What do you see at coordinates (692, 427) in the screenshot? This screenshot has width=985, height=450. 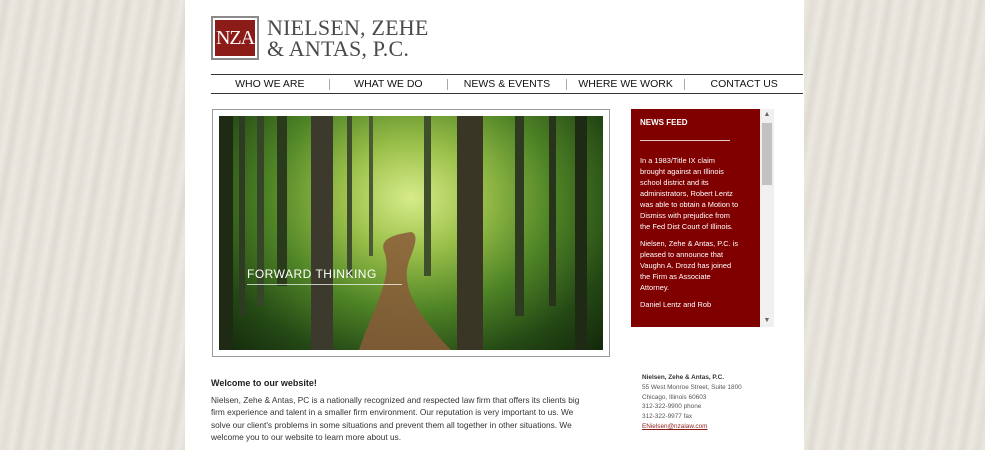 I see `contact-email-link: ENielsen@nzalaw.com` at bounding box center [692, 427].